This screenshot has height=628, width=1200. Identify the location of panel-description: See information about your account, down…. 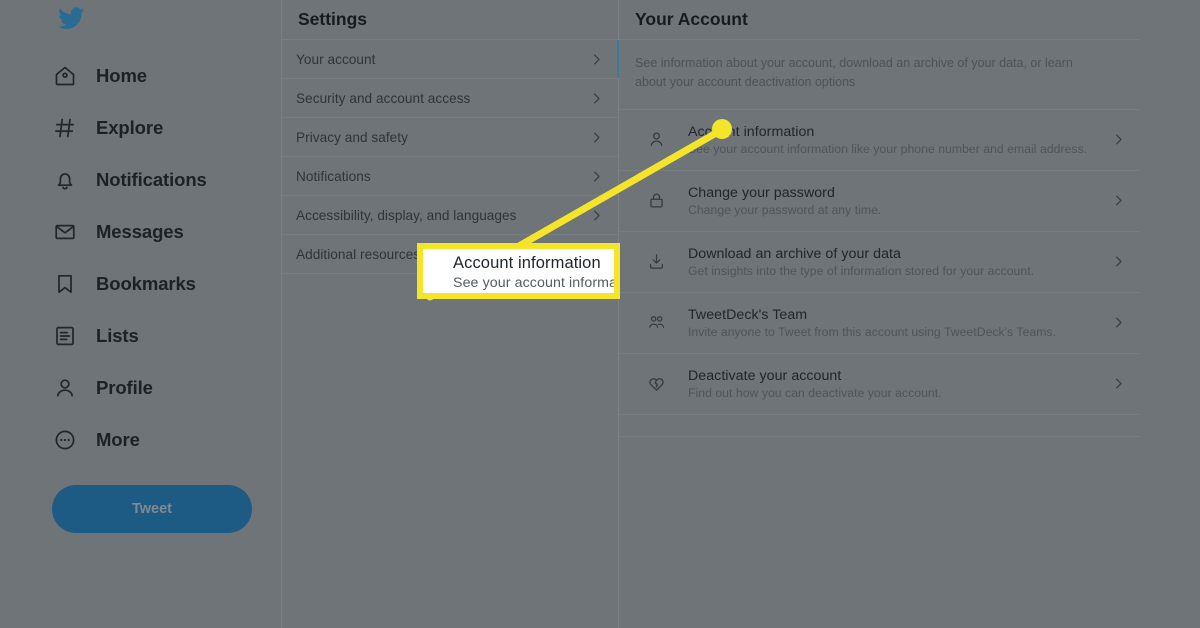
(879, 75).